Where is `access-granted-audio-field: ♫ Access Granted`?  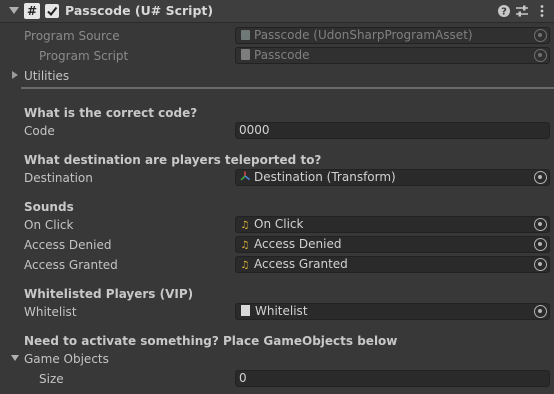
access-granted-audio-field: ♫ Access Granted is located at coordinates (392, 264).